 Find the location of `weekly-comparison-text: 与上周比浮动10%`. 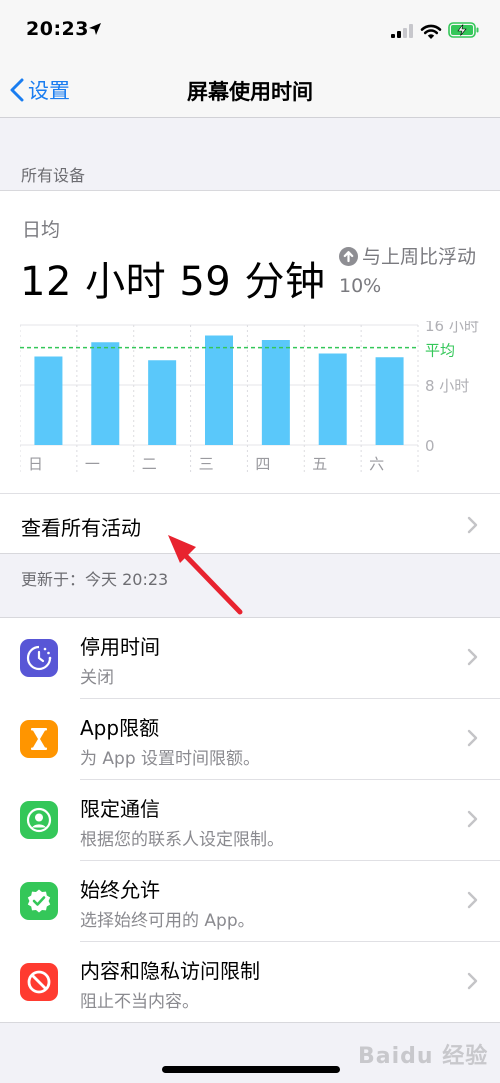

weekly-comparison-text: 与上周比浮动10% is located at coordinates (408, 271).